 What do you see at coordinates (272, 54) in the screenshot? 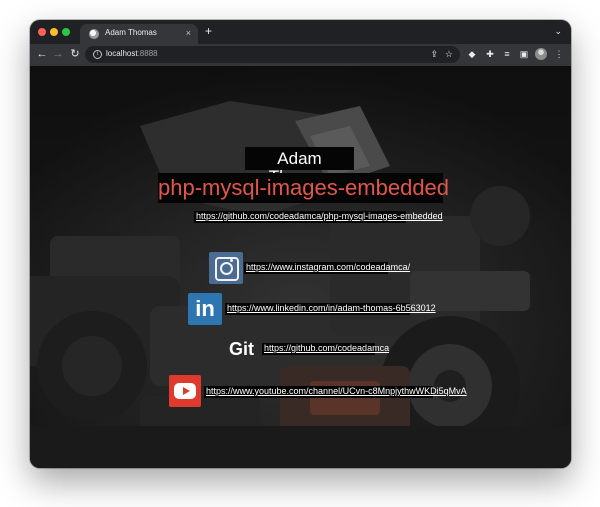
I see `address-bar: i localhost:8888 ⇪ ☆` at bounding box center [272, 54].